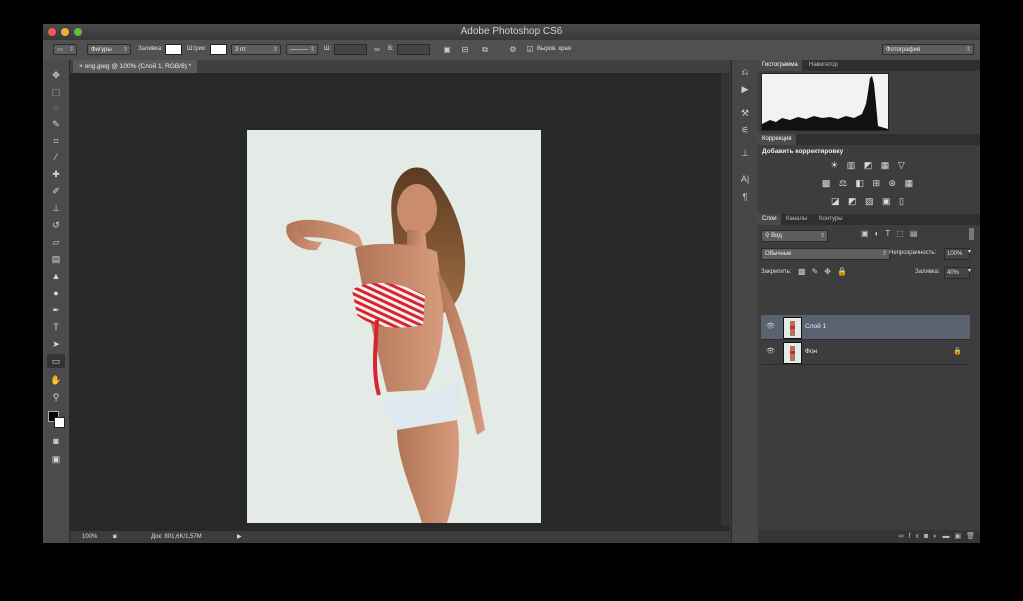  I want to click on new-group-icon: ▬, so click(948, 536).